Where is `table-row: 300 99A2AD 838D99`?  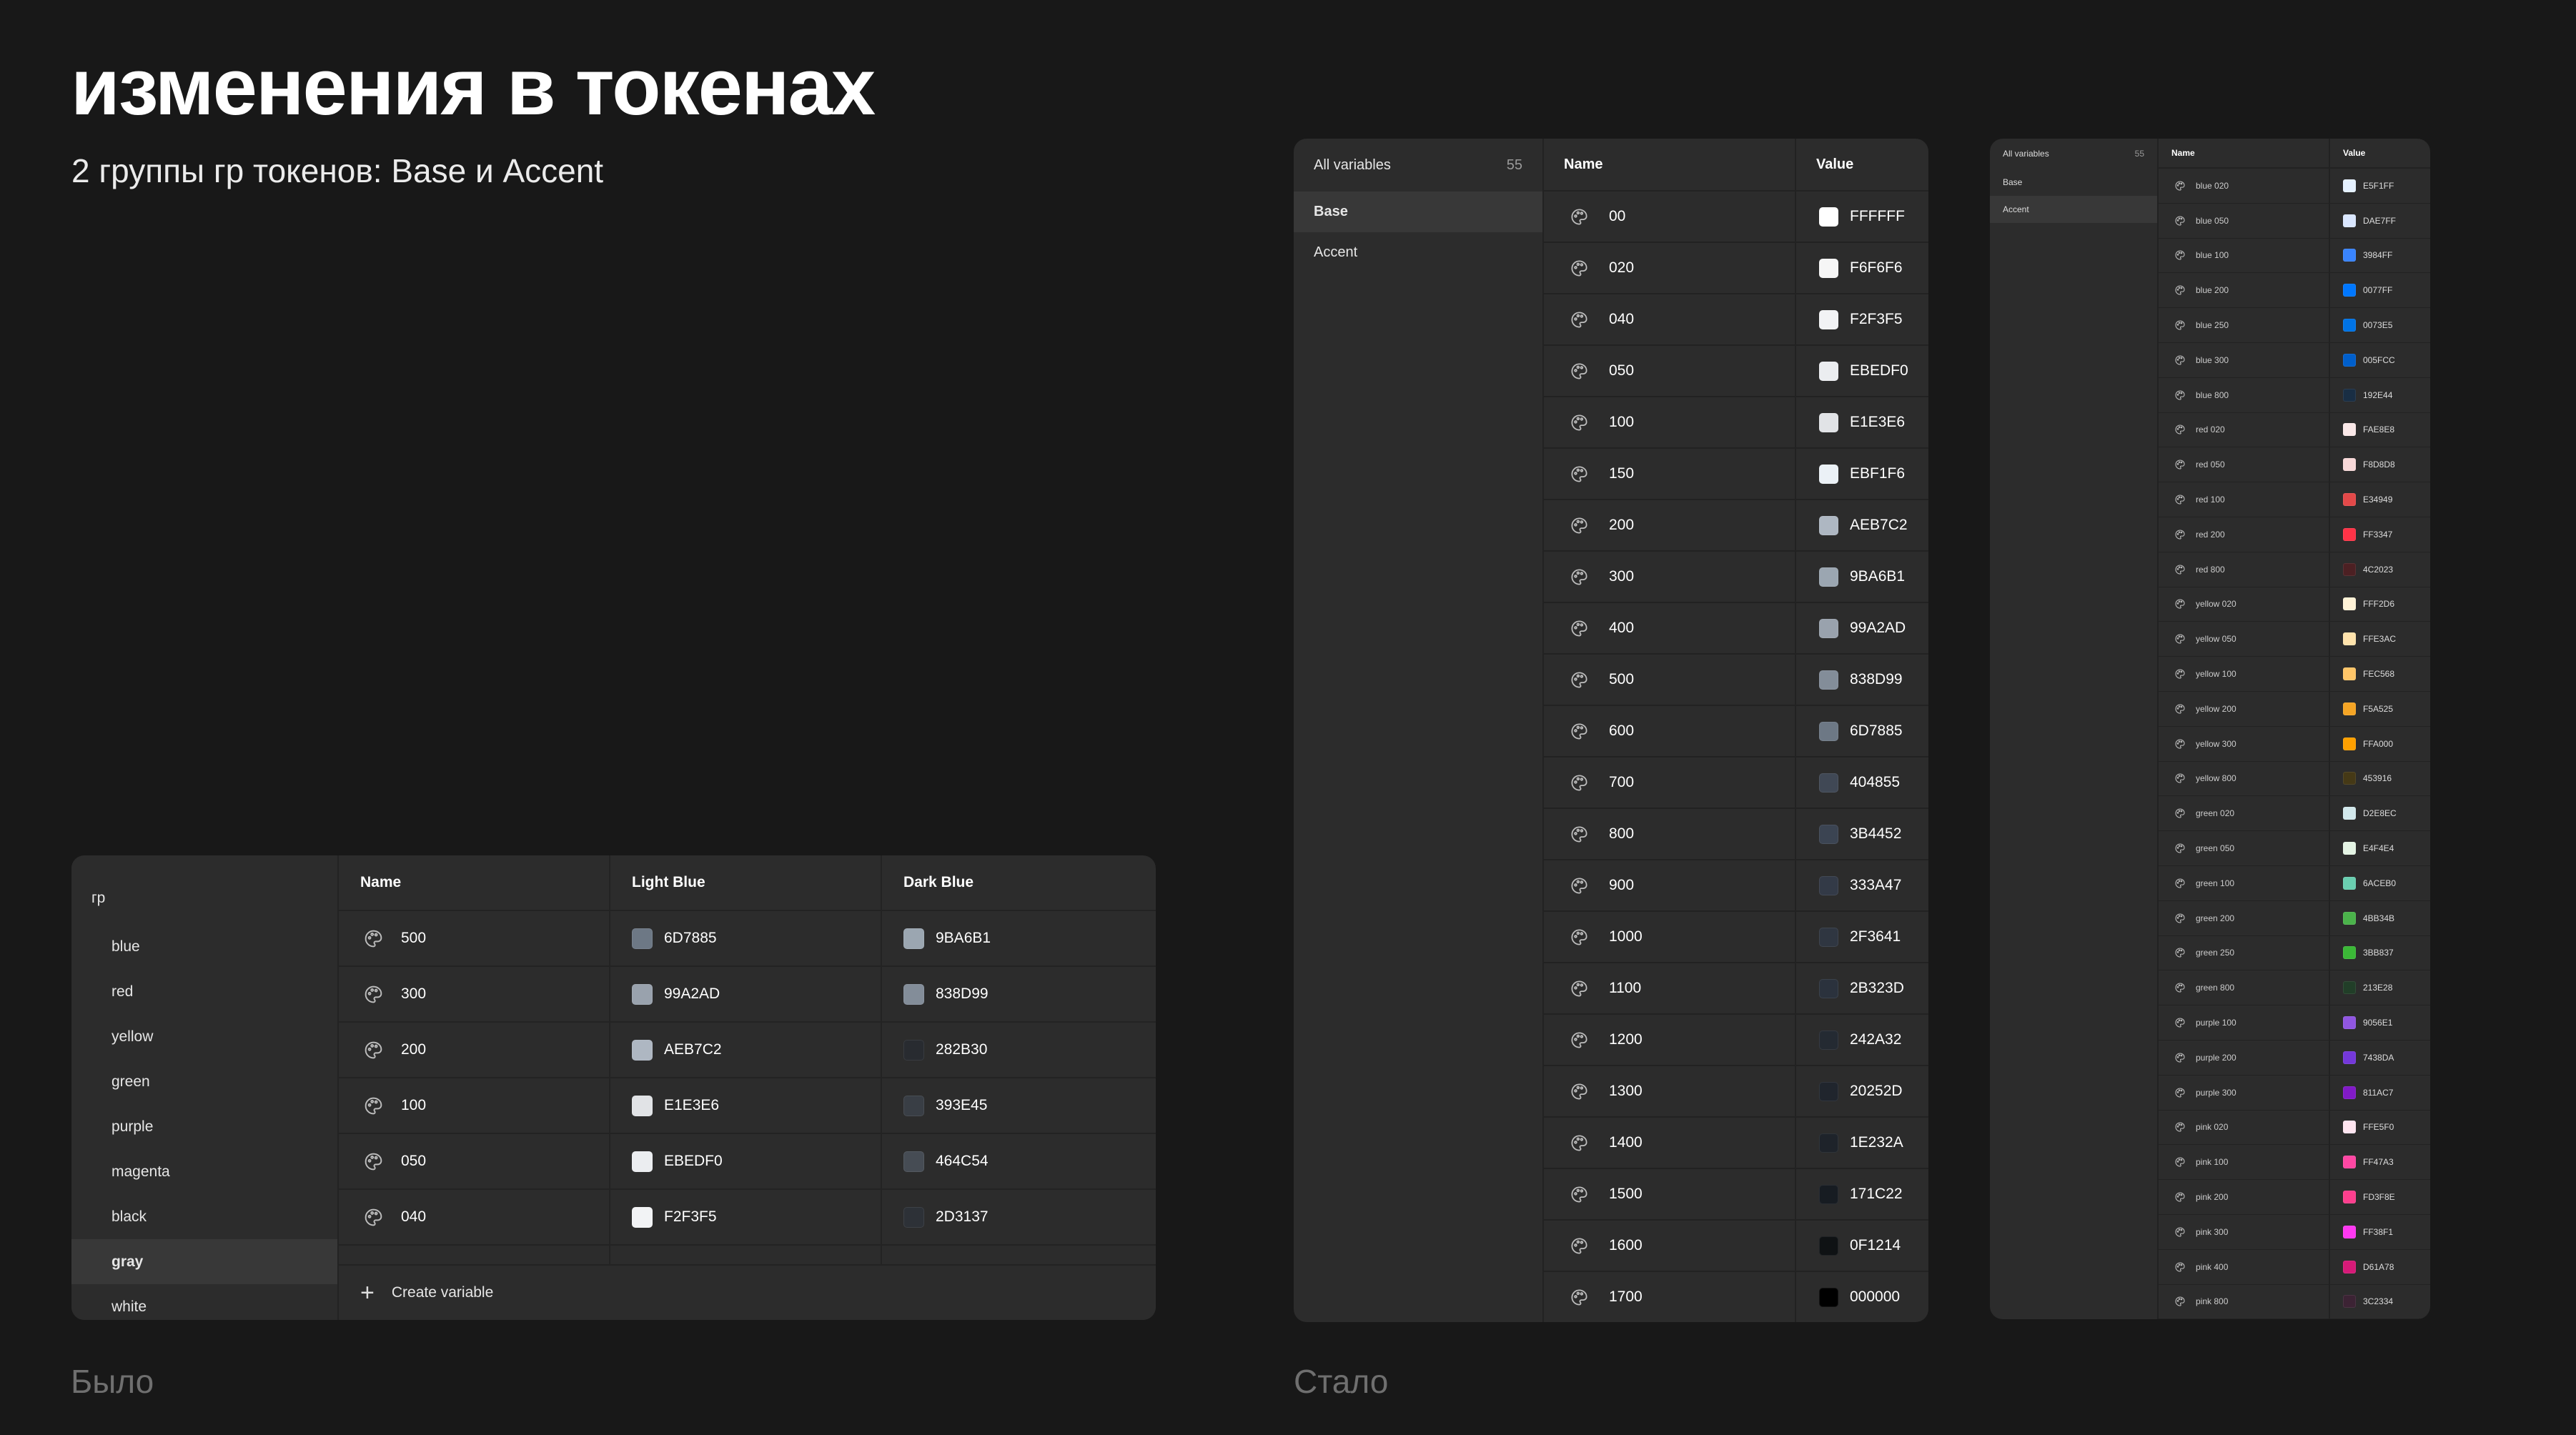
table-row: 300 99A2AD 838D99 is located at coordinates (748, 995).